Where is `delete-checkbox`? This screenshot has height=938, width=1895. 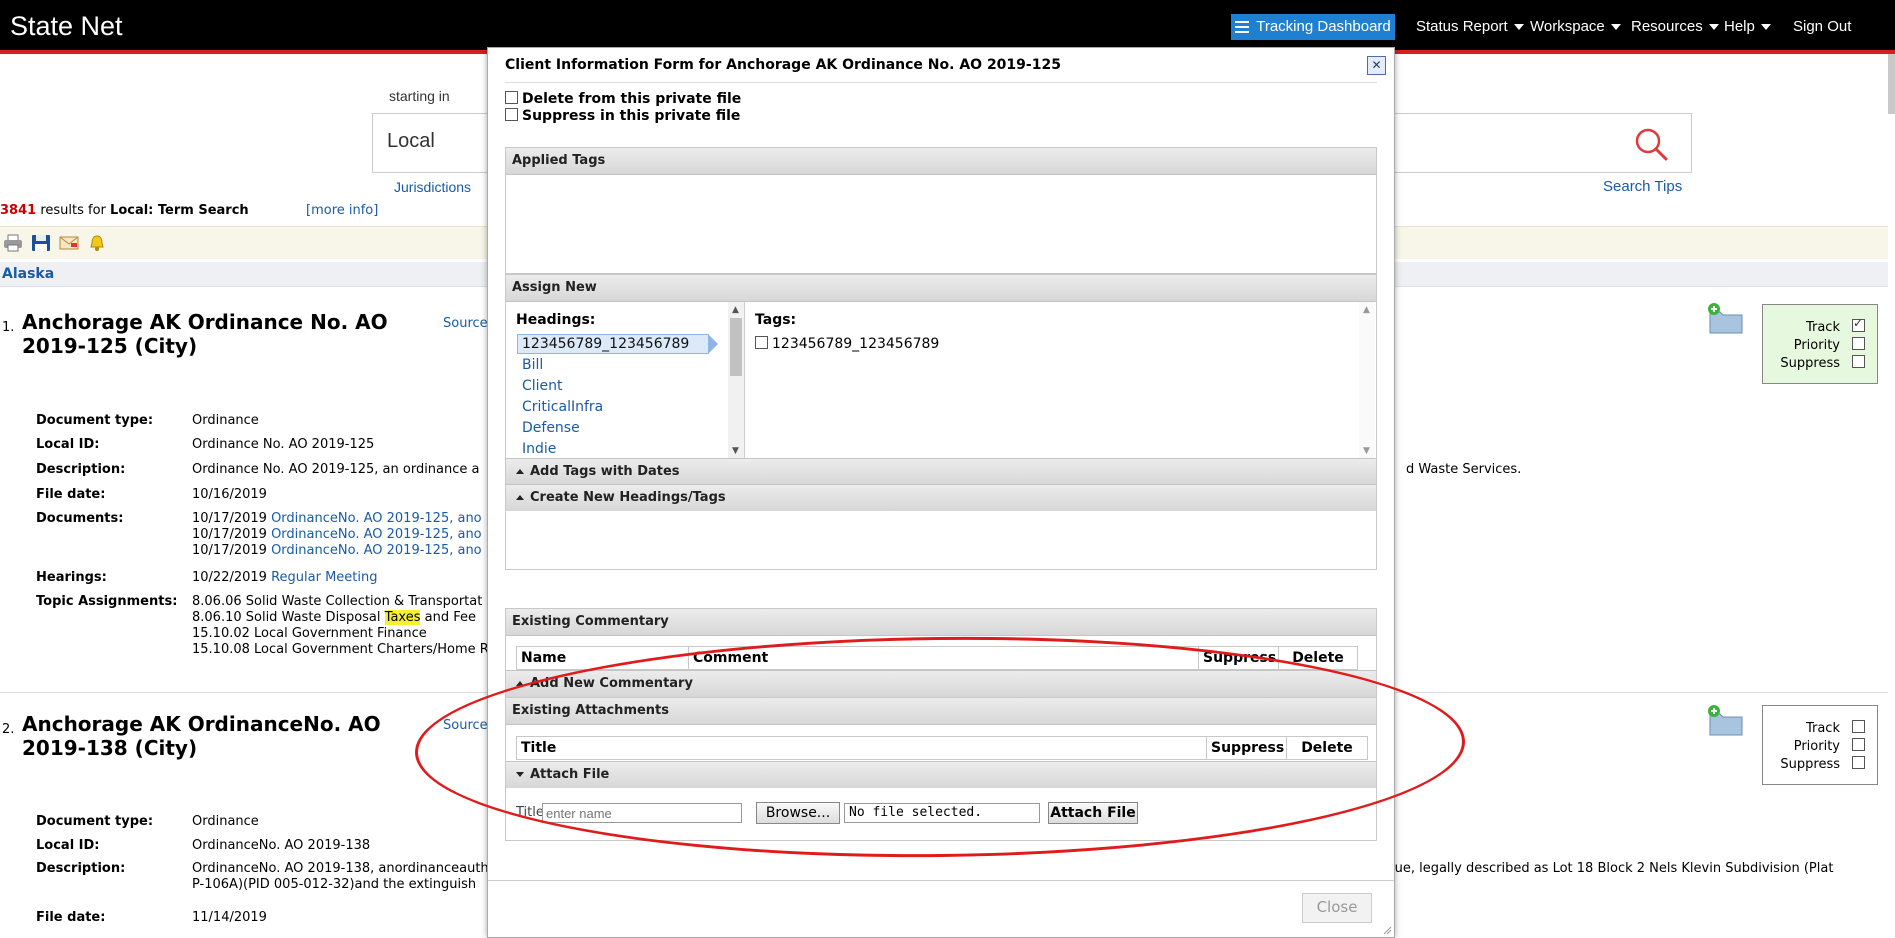
delete-checkbox is located at coordinates (511, 97).